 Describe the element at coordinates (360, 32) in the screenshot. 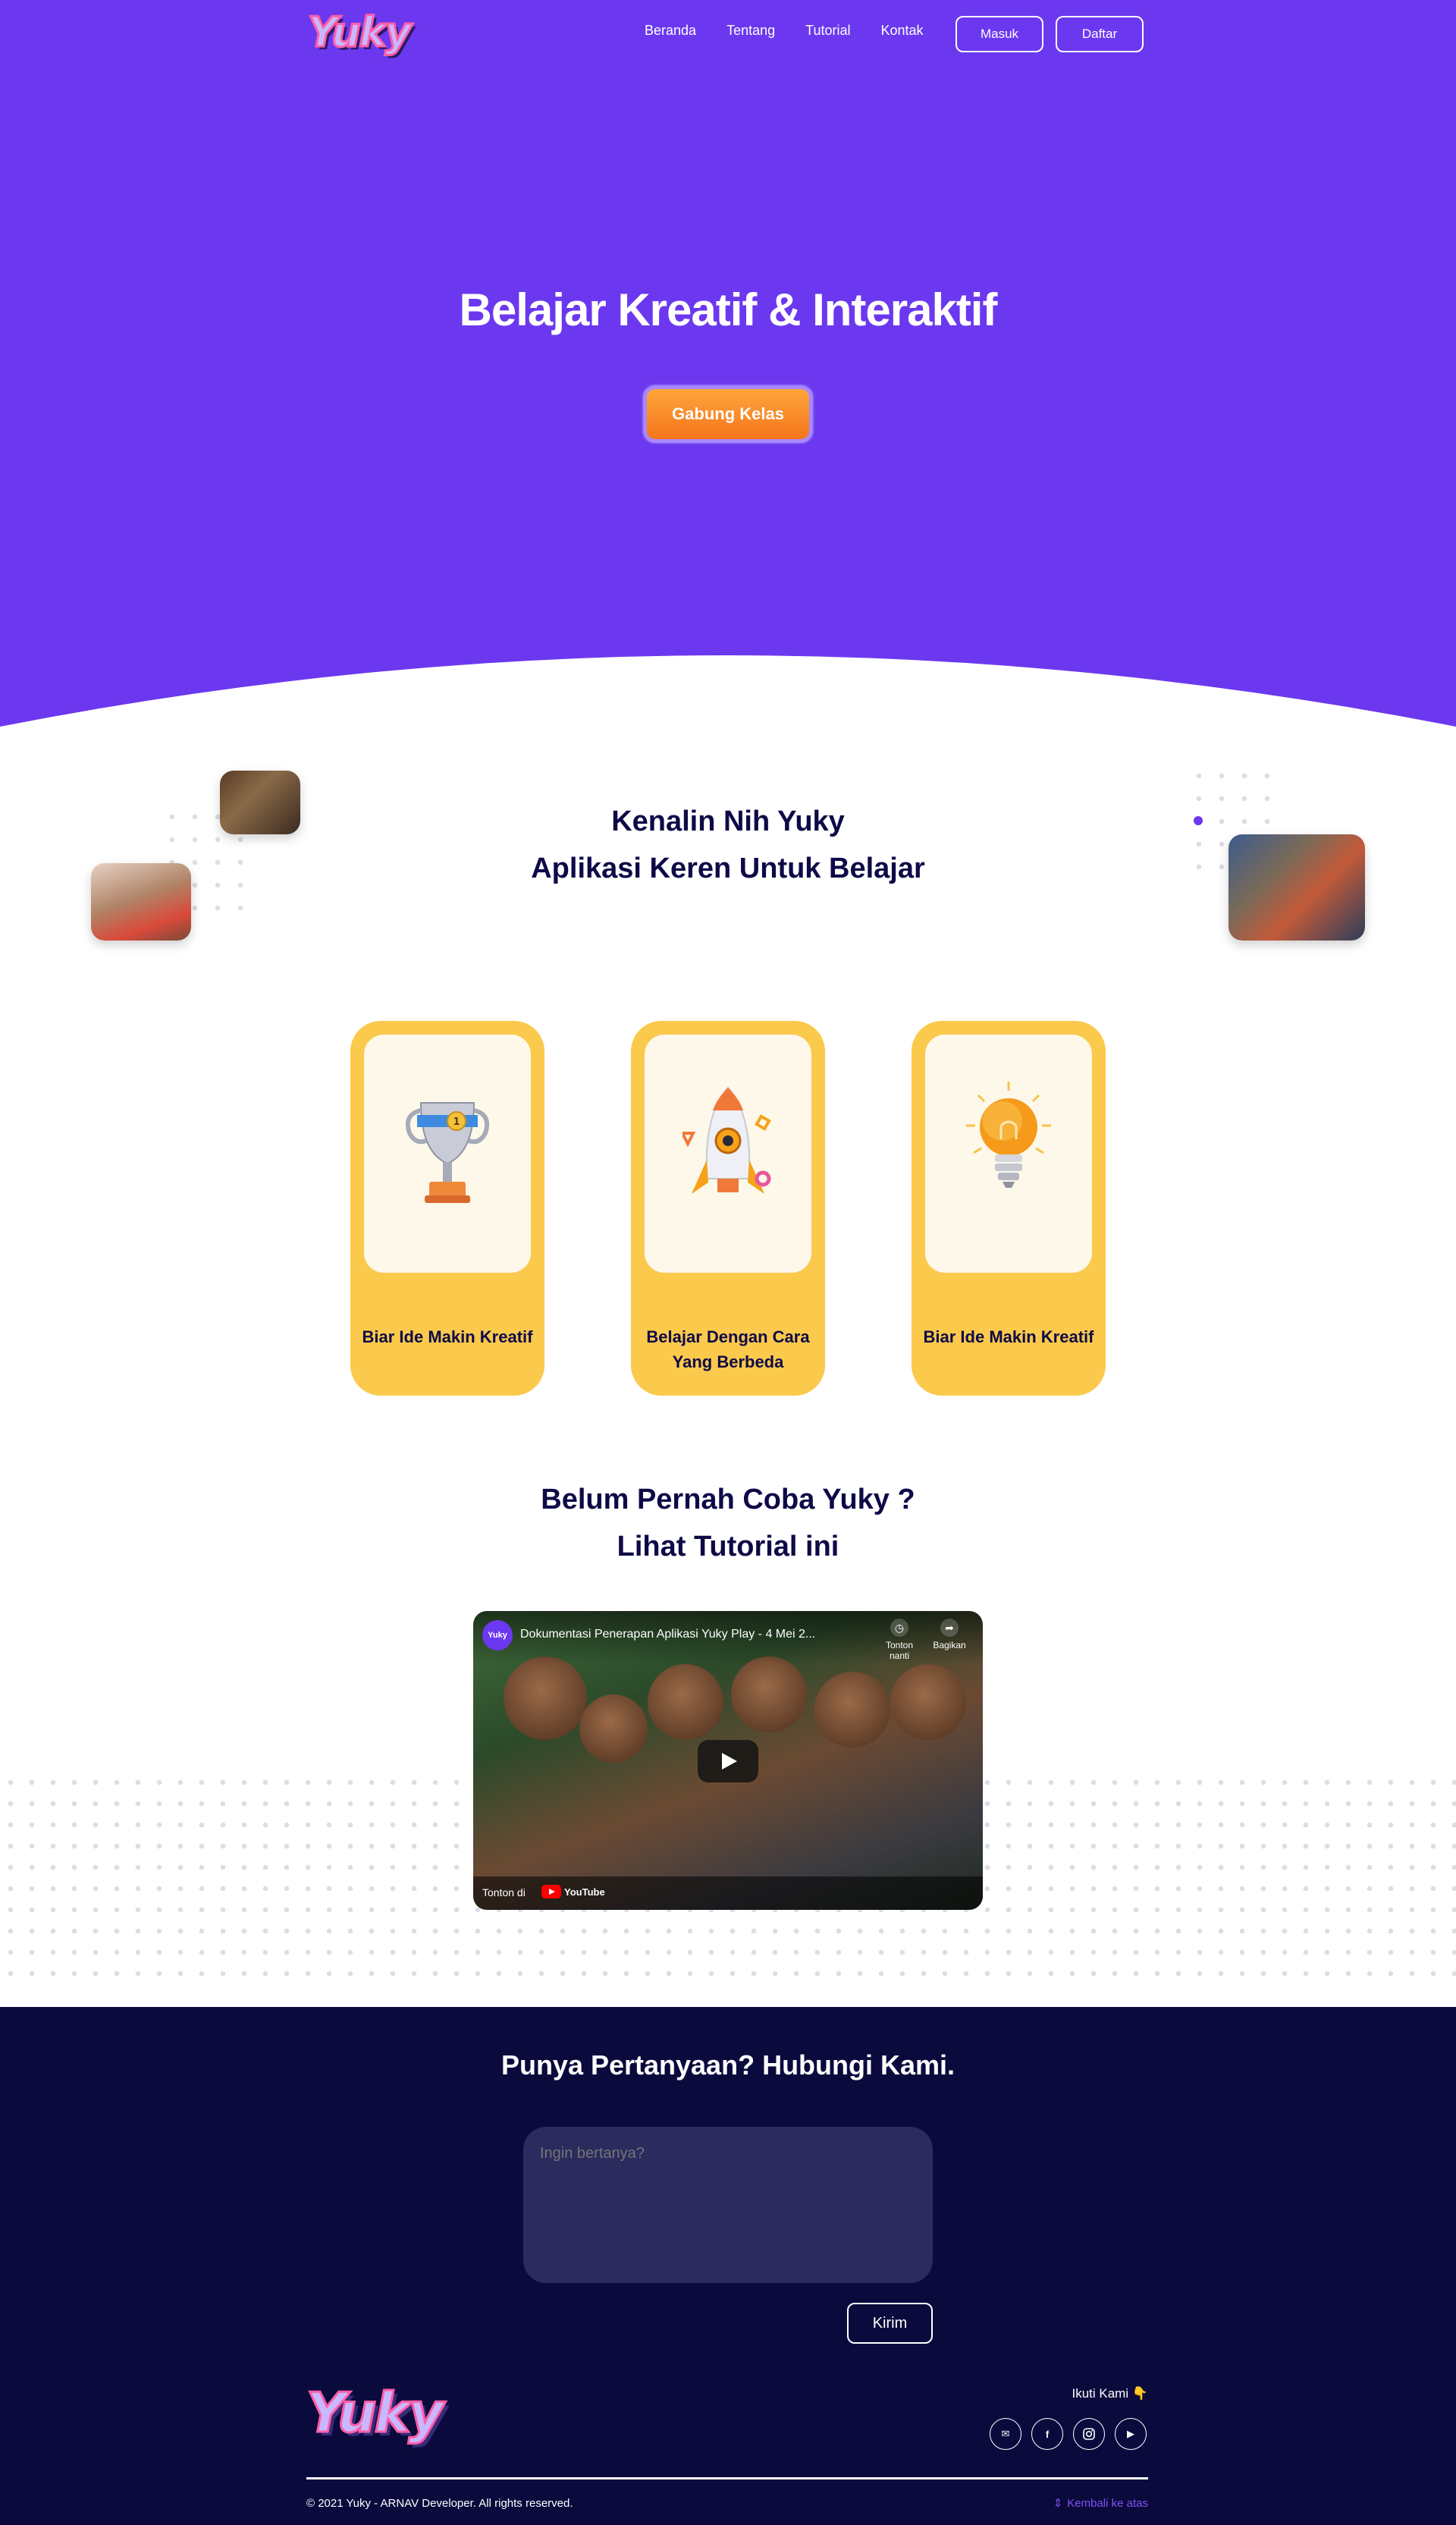

I see `brand-logo: Yuky` at that location.